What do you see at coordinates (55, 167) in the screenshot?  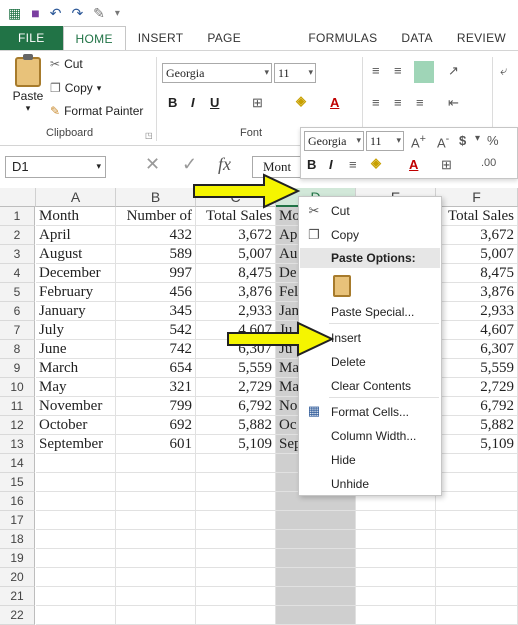 I see `name-box: D1 ▾` at bounding box center [55, 167].